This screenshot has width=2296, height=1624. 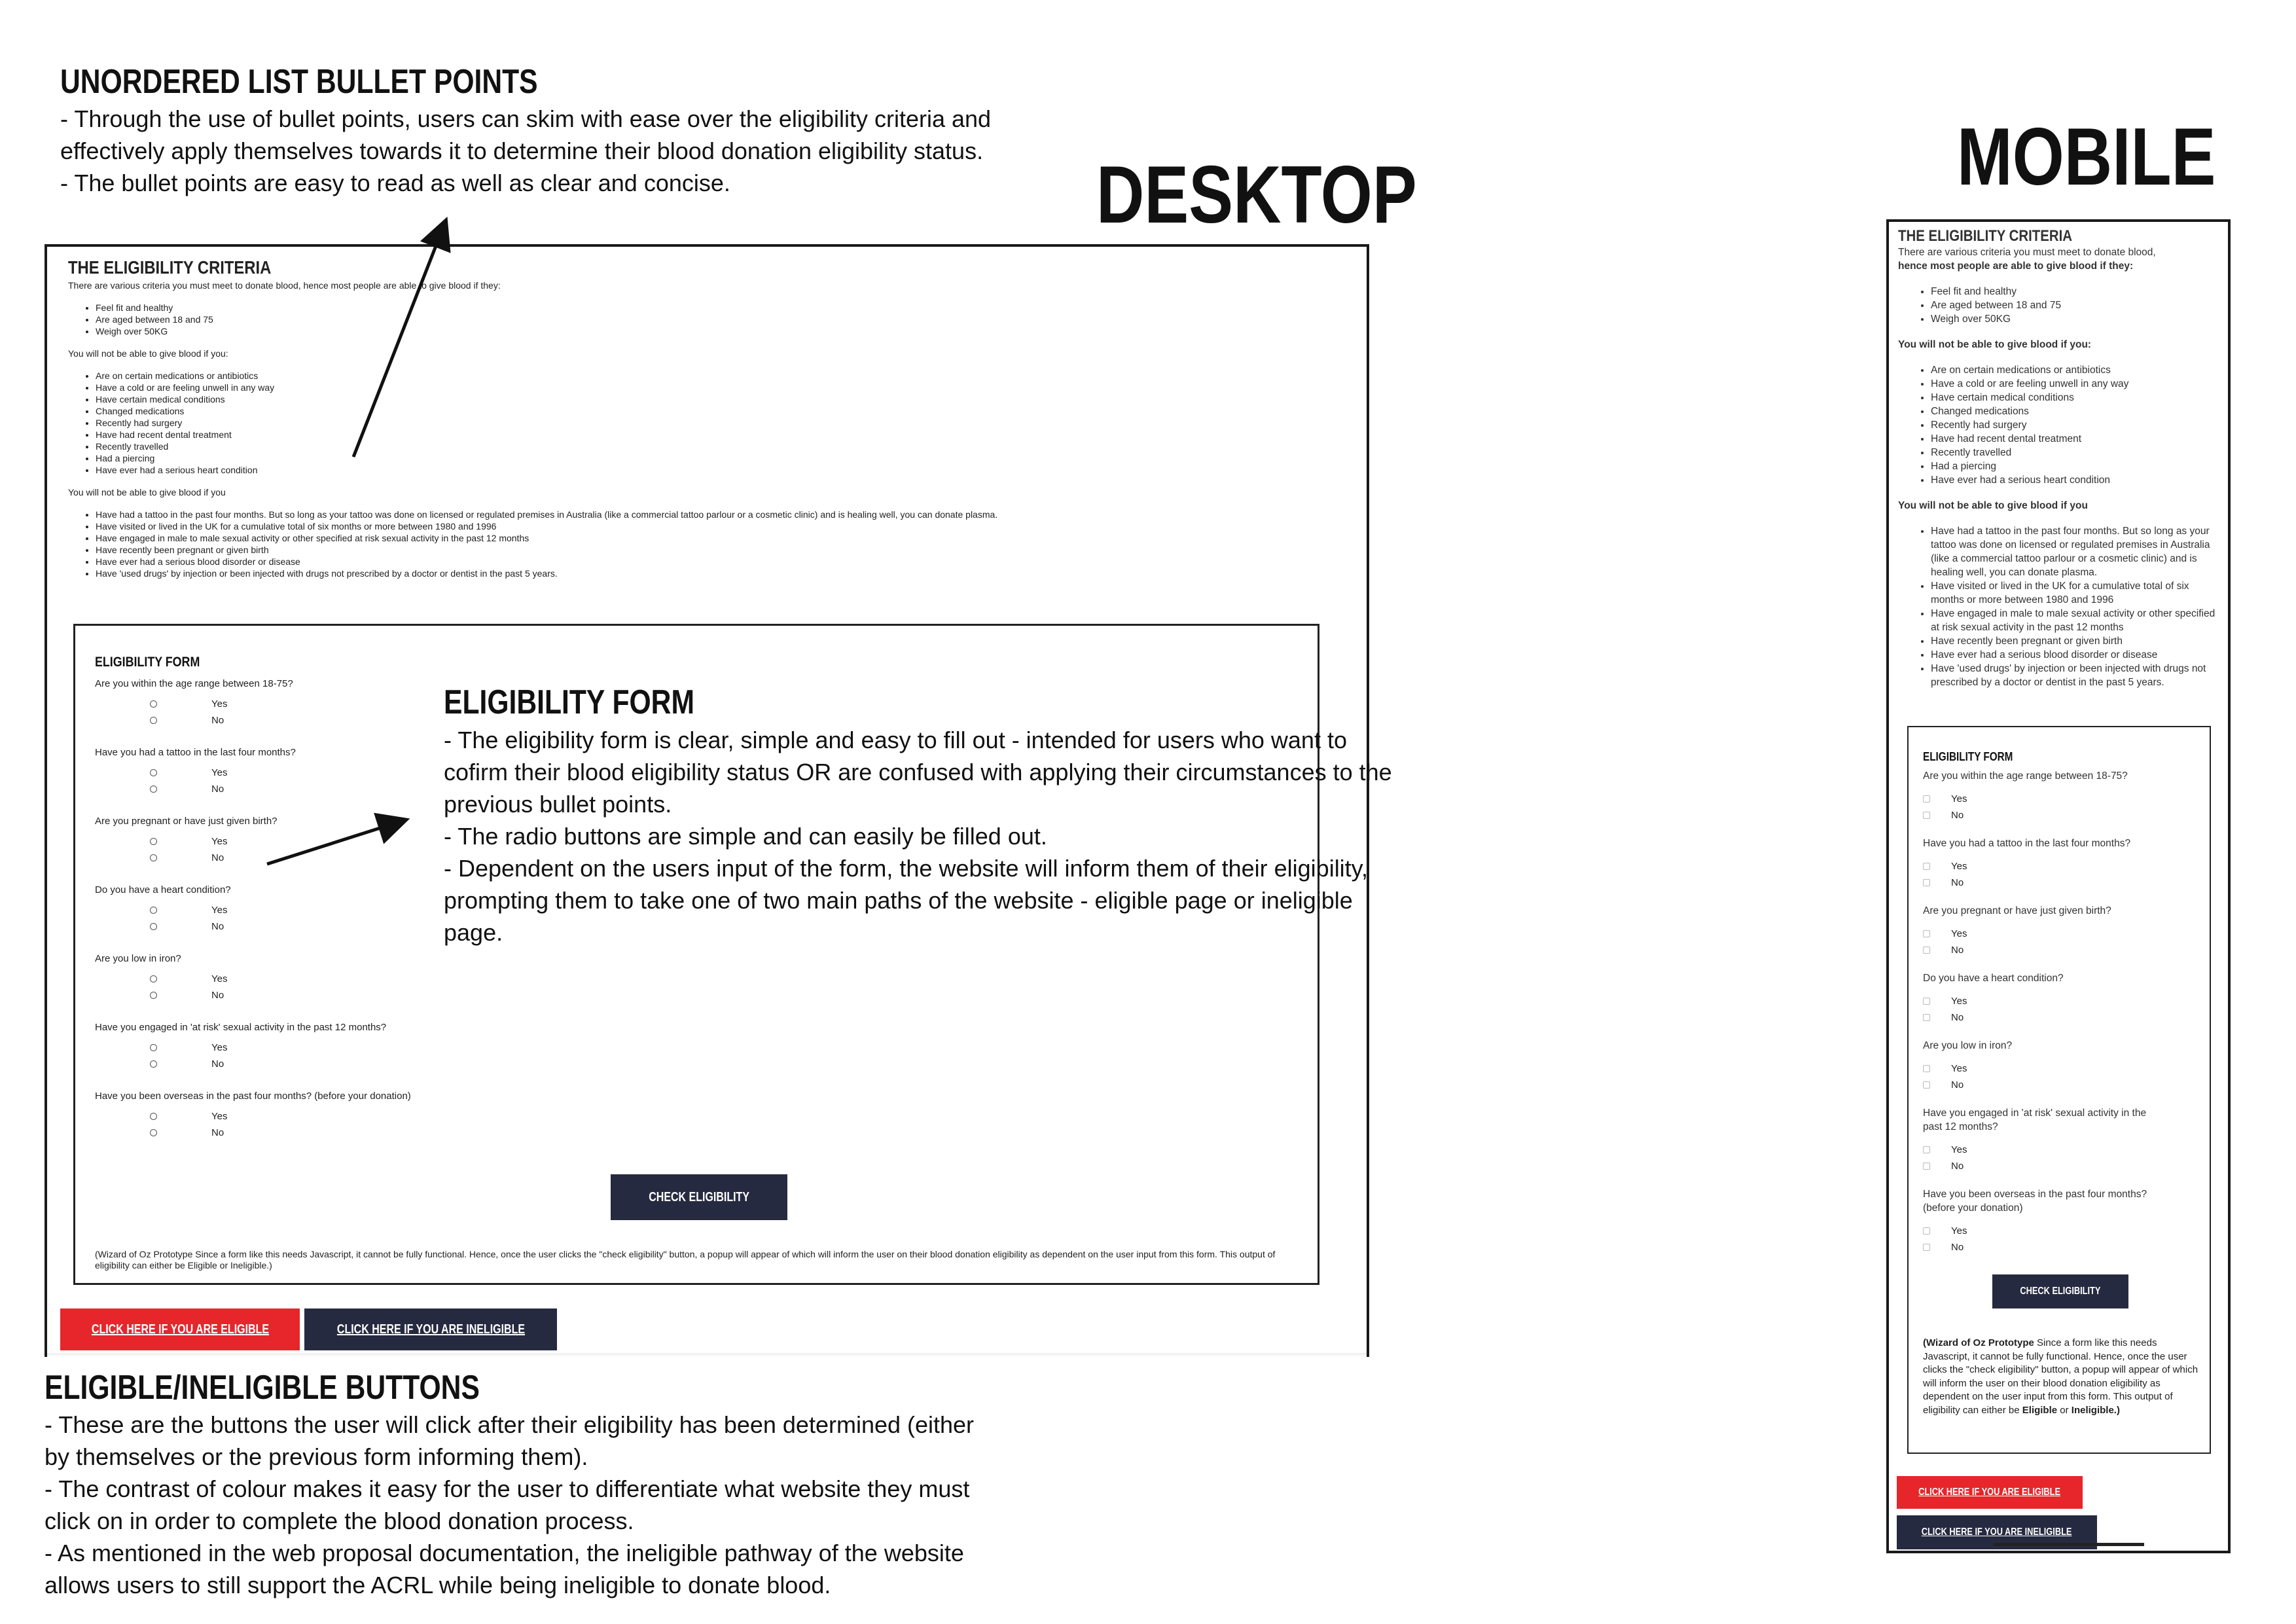 What do you see at coordinates (1994, 978) in the screenshot?
I see `question-text: Do you have a heart condition?` at bounding box center [1994, 978].